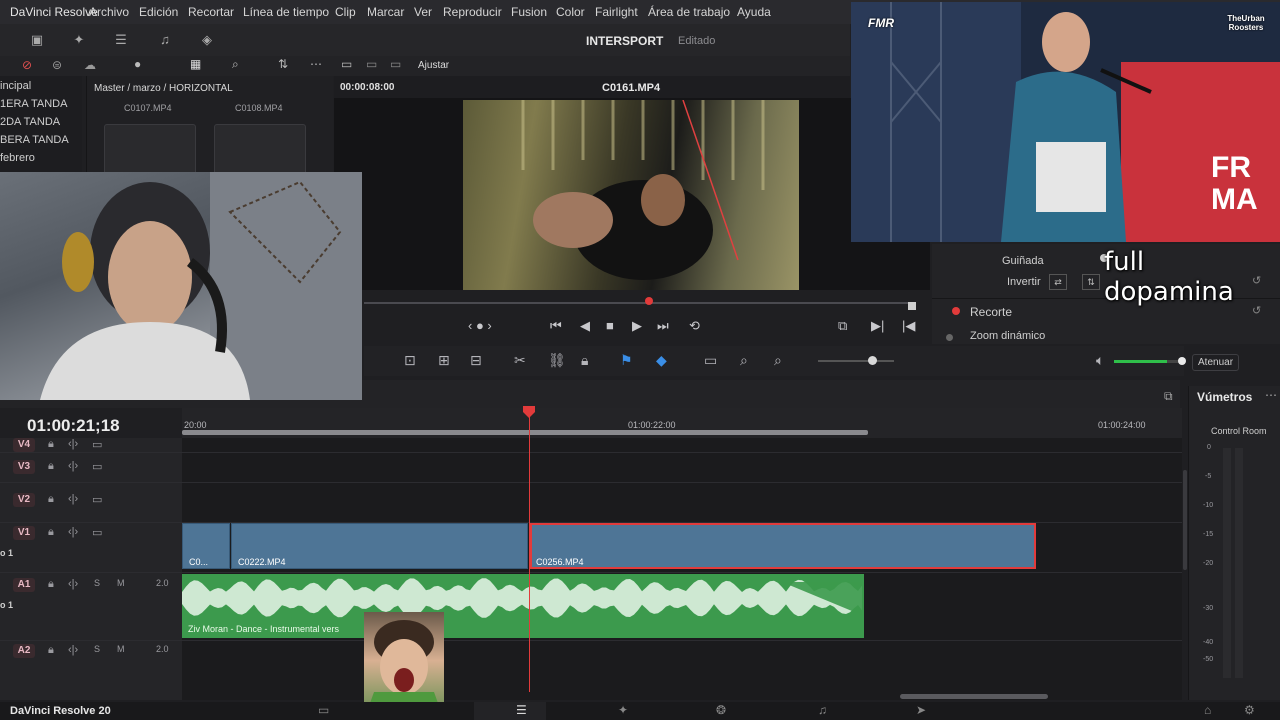 Image resolution: width=1280 pixels, height=720 pixels. I want to click on volume-icon: 🔈︎, so click(1100, 360).